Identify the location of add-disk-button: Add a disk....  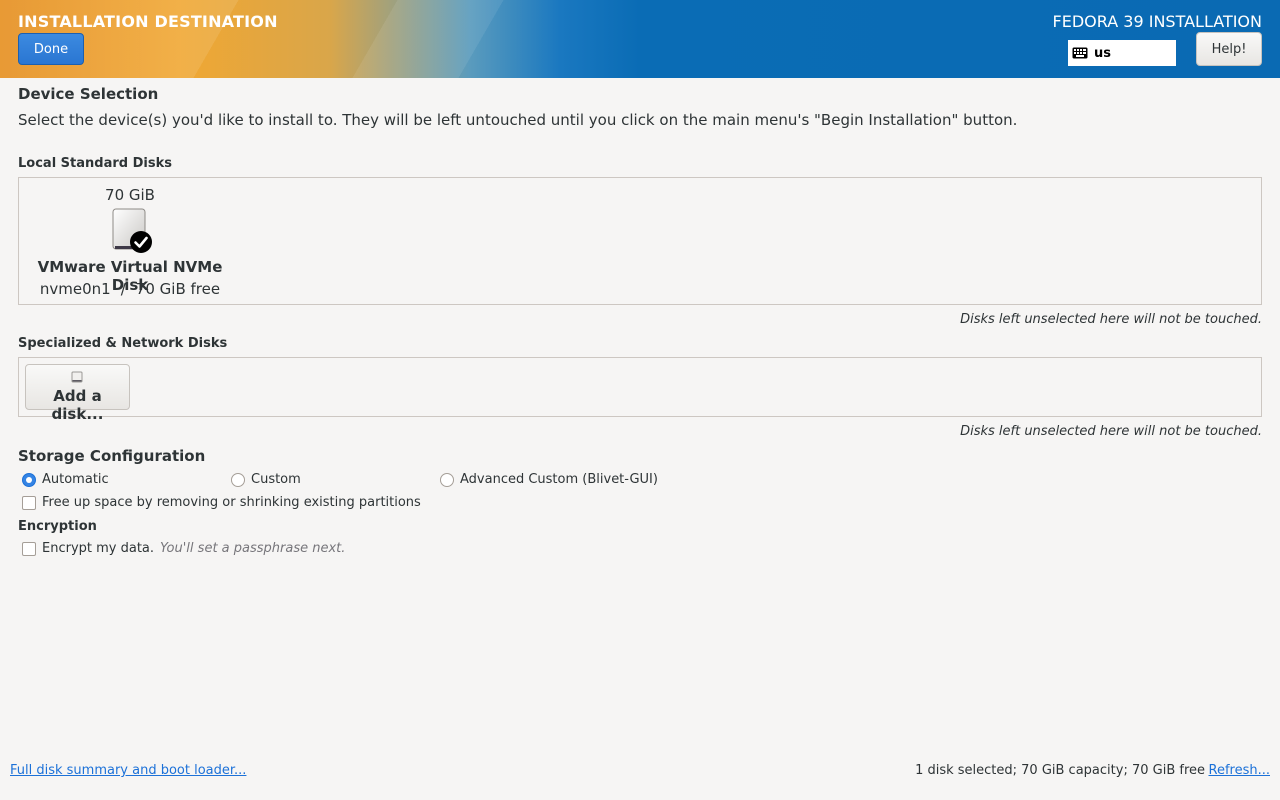
(77, 393).